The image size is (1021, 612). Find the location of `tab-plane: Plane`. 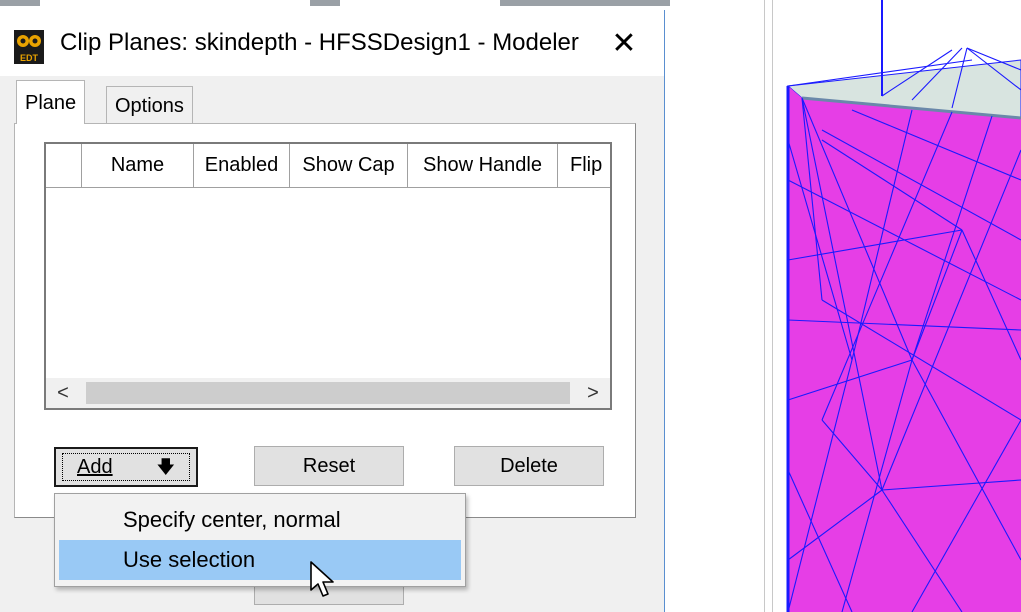

tab-plane: Plane is located at coordinates (51, 102).